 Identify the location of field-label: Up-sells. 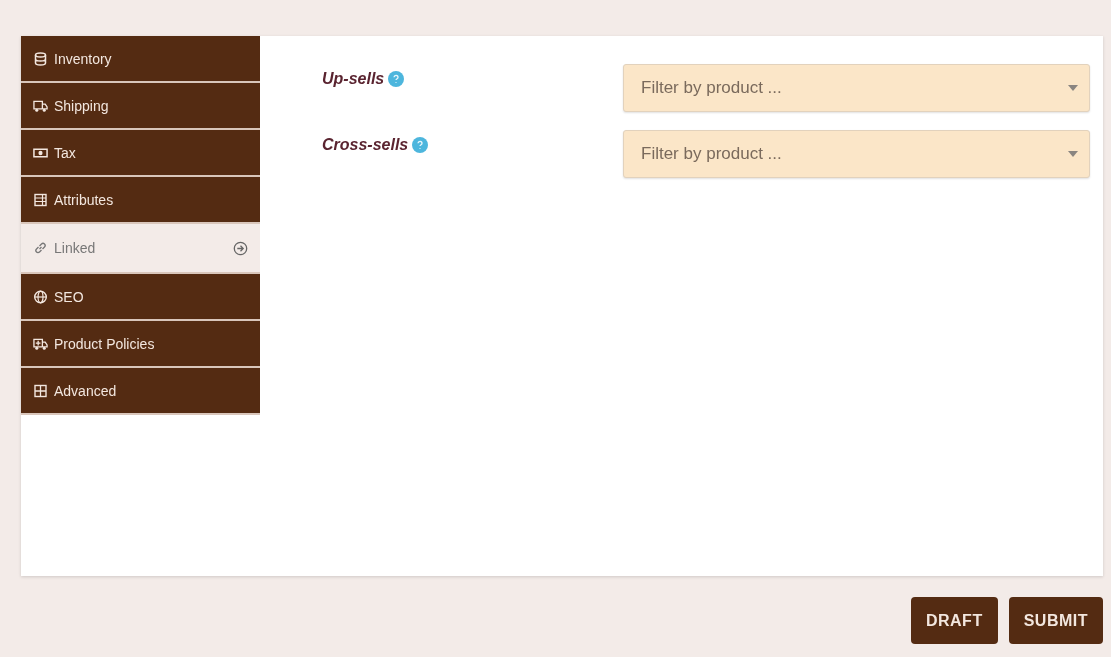
(353, 79).